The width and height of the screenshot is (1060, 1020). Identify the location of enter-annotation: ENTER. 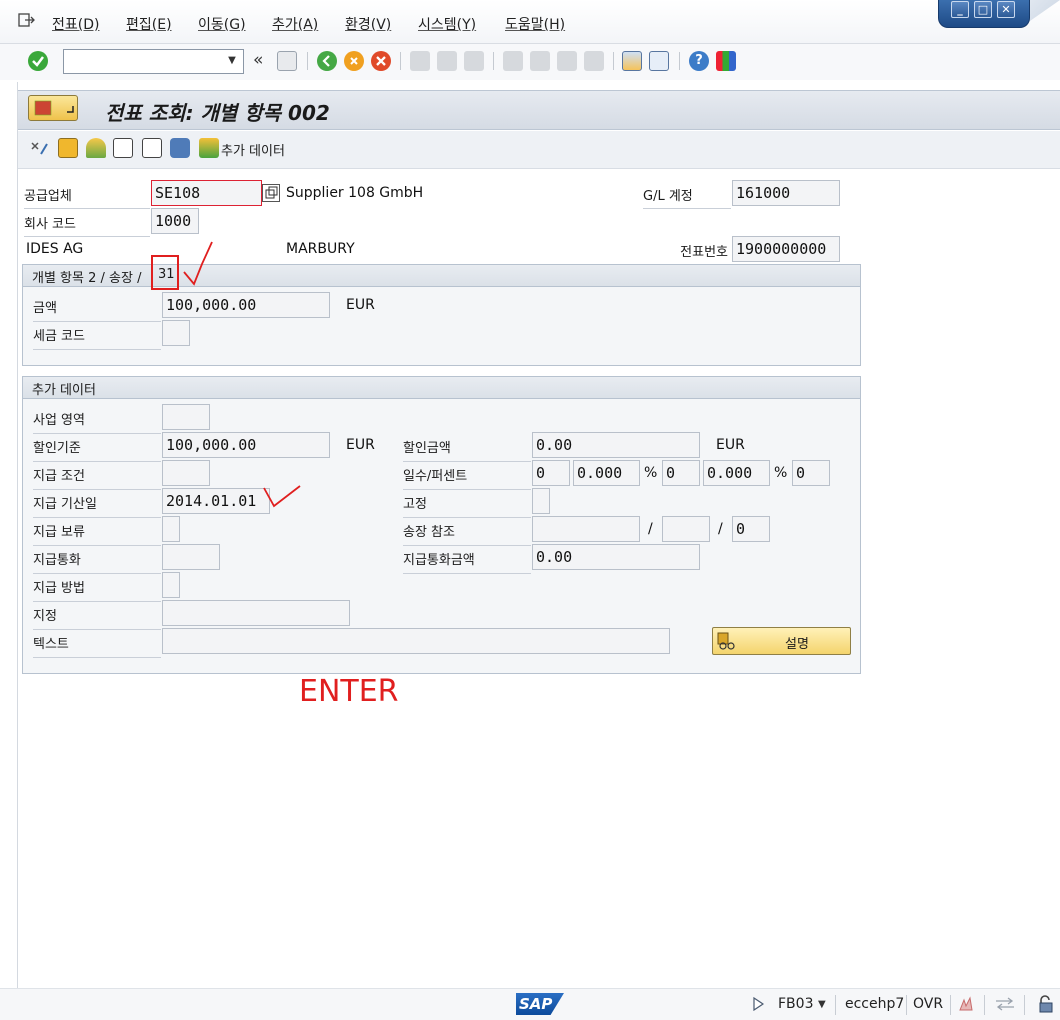
(349, 691).